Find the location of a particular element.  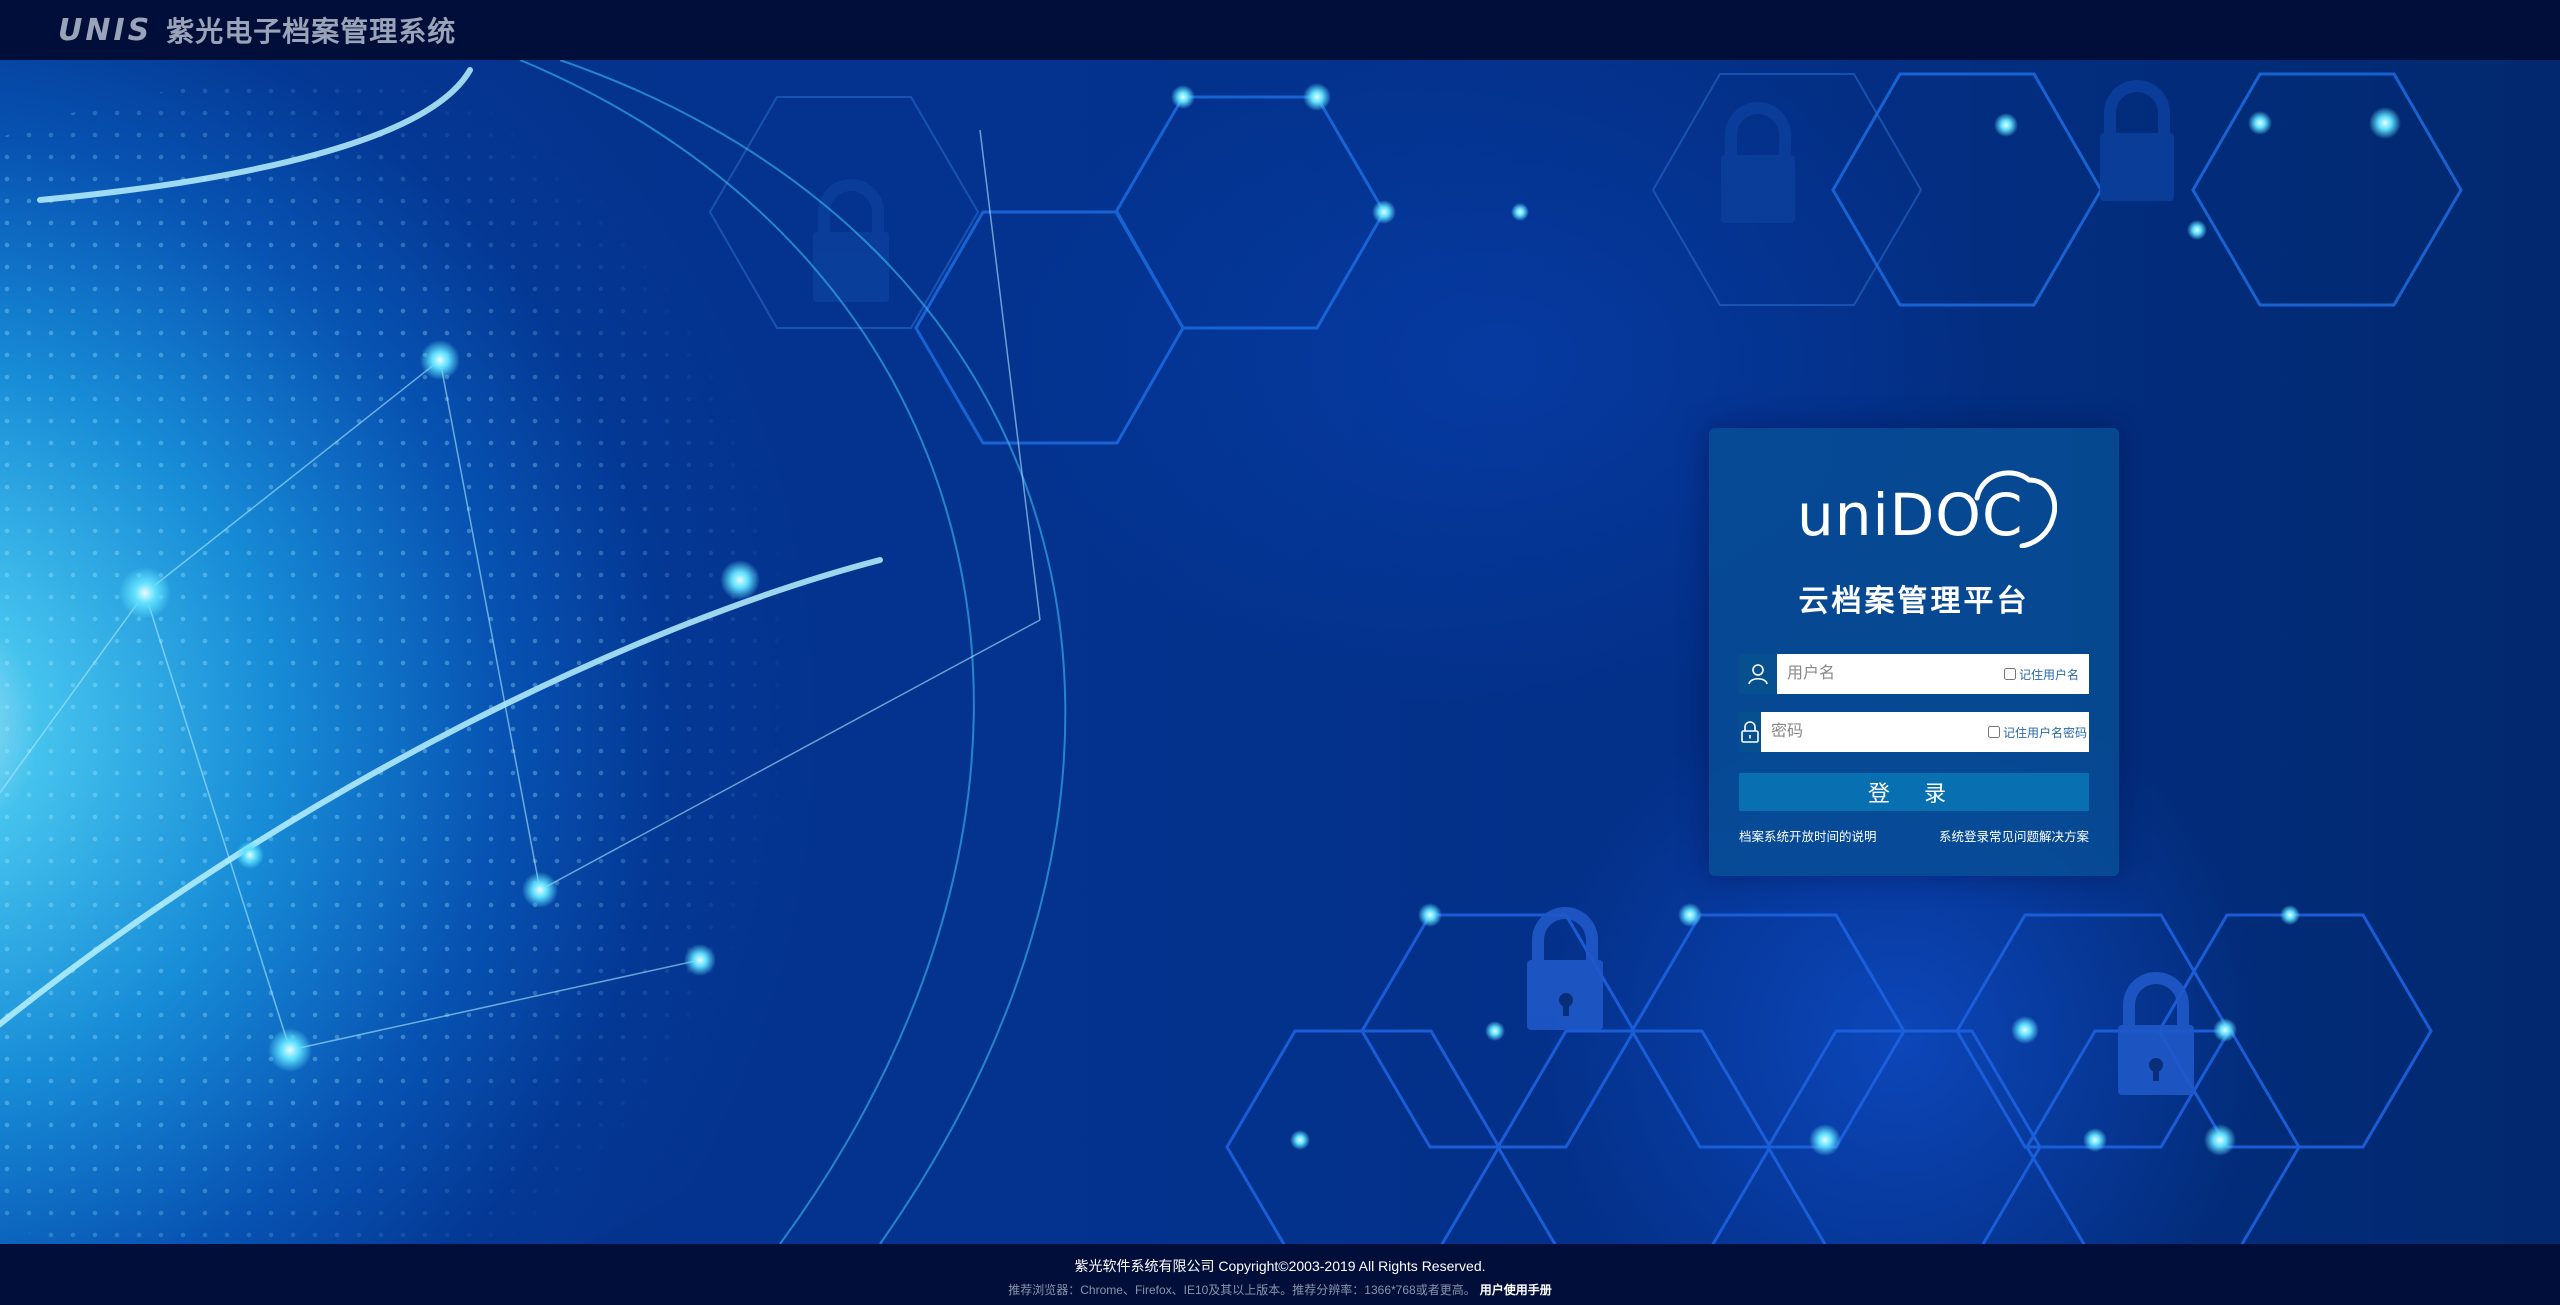

remember-username-label: 记住用户名 is located at coordinates (2048, 674).